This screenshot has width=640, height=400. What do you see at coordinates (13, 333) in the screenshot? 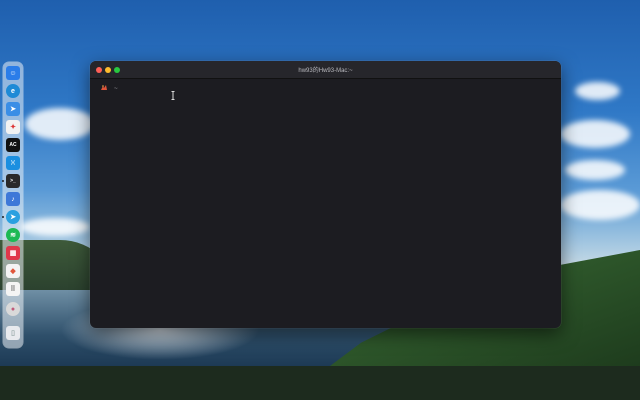
I see `trash-icon: ▯` at bounding box center [13, 333].